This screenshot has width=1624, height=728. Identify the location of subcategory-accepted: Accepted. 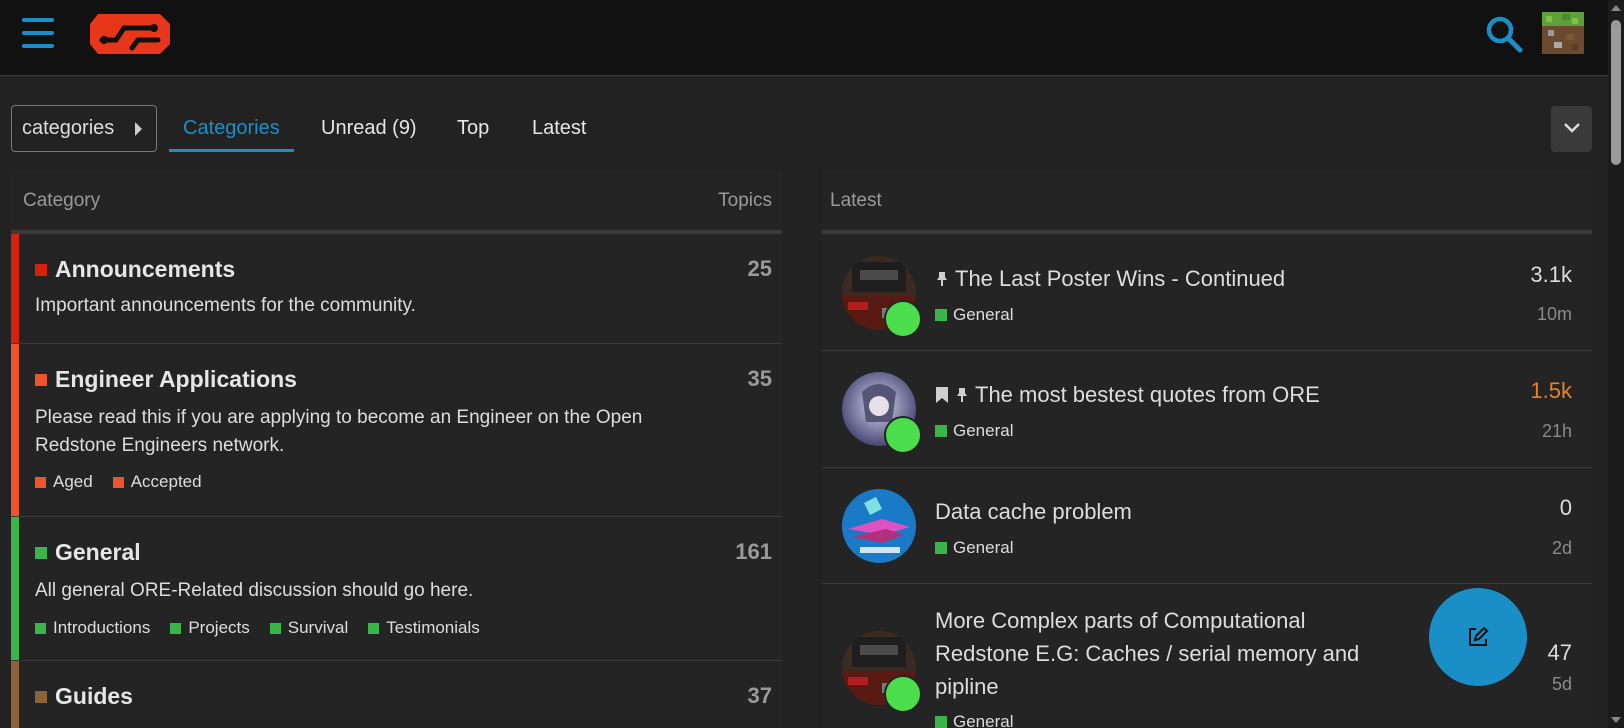
(157, 482).